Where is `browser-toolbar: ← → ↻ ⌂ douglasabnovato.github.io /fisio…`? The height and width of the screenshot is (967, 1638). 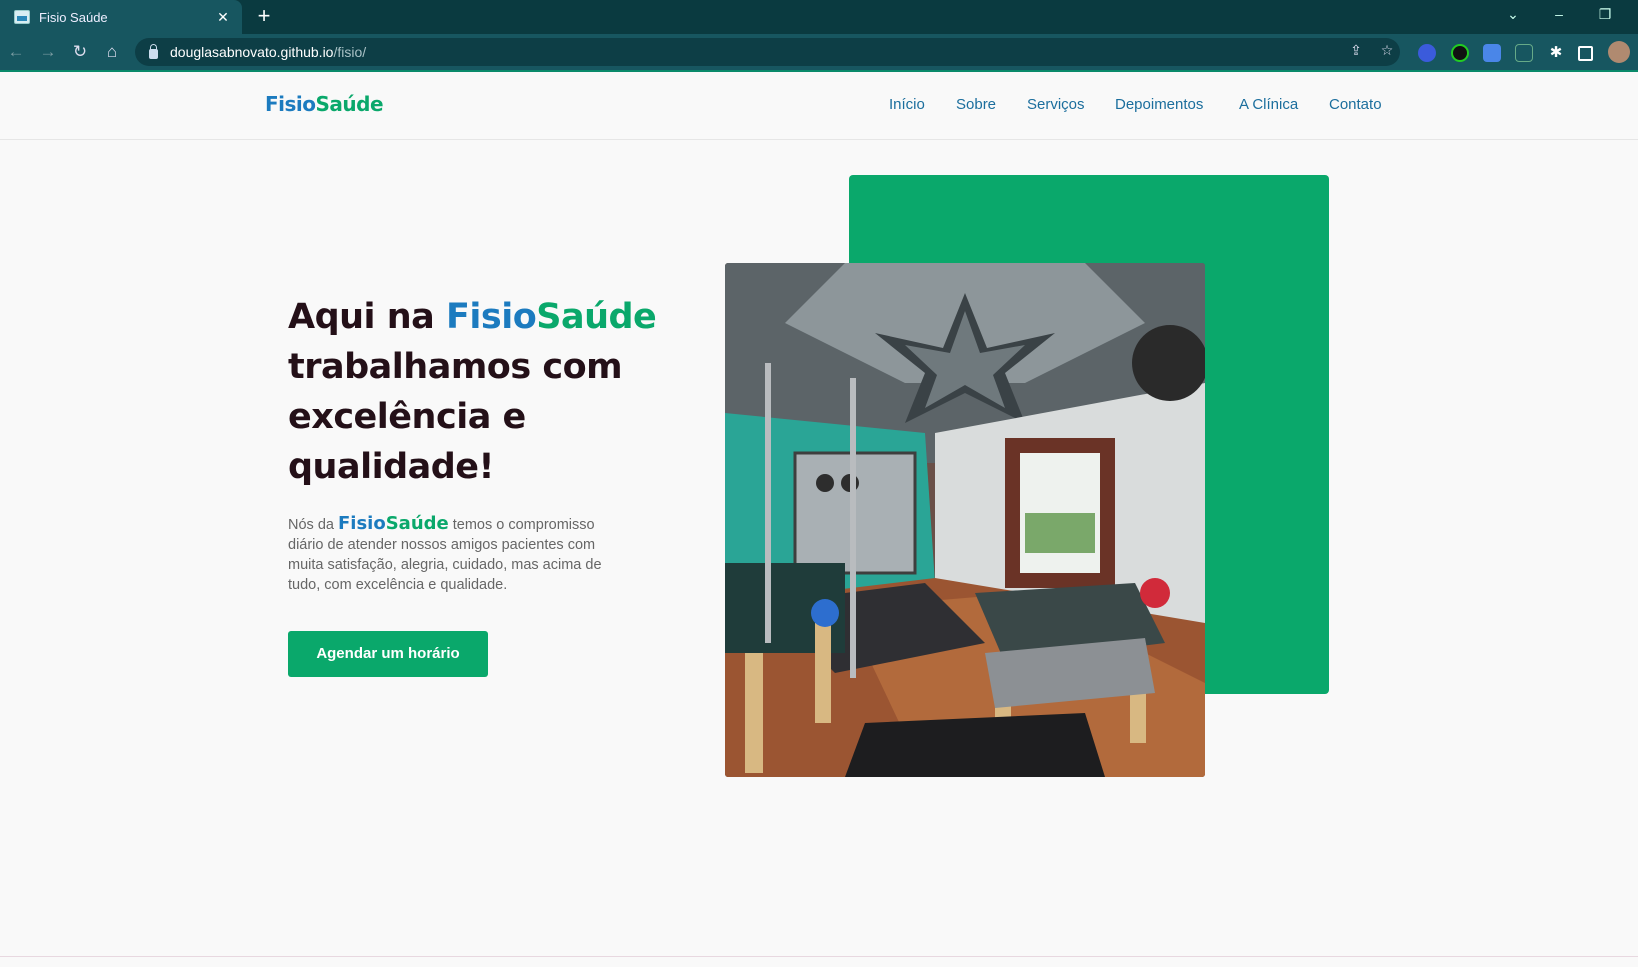
browser-toolbar: ← → ↻ ⌂ douglasabnovato.github.io /fisio… is located at coordinates (819, 52).